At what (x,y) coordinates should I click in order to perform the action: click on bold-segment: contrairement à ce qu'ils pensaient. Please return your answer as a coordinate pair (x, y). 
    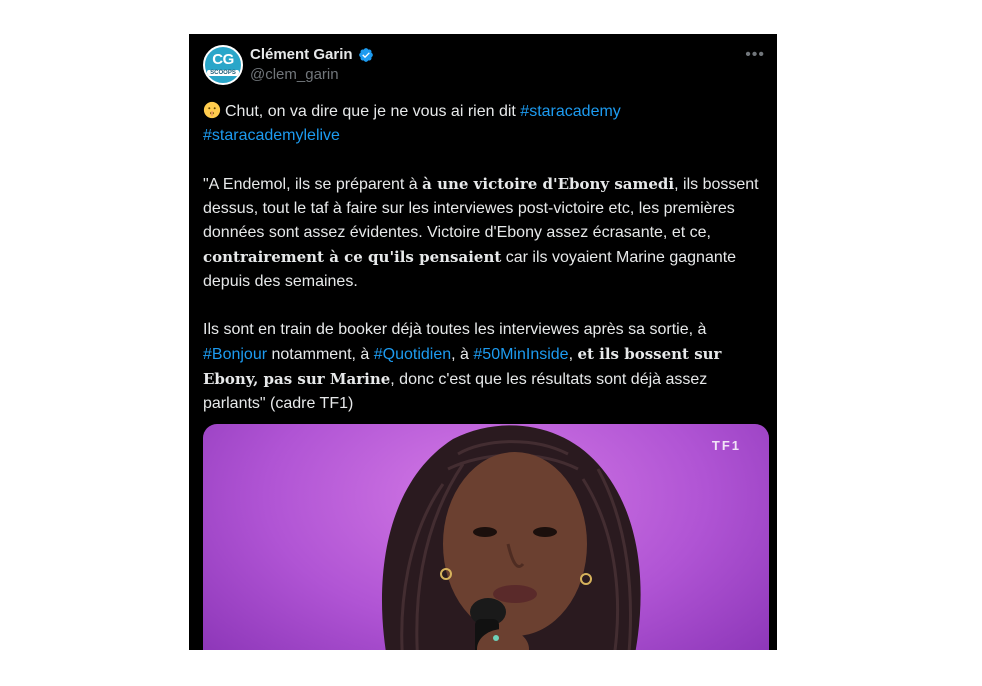
    Looking at the image, I should click on (352, 257).